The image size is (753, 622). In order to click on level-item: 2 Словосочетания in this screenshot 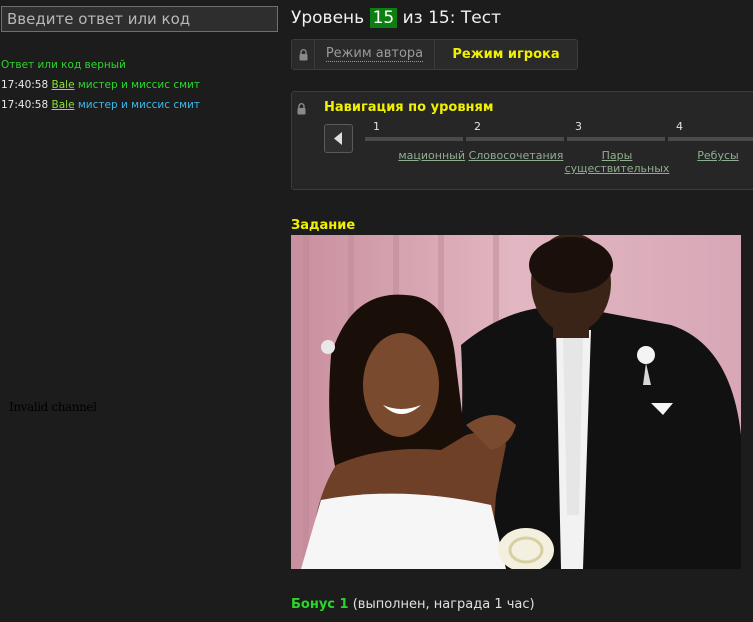, I will do `click(516, 141)`.